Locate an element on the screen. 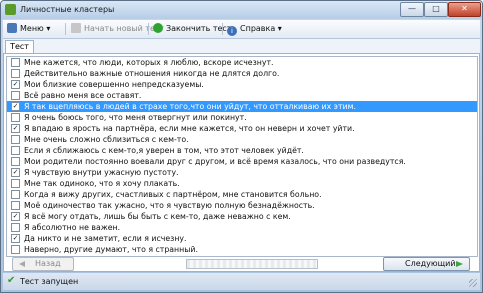 The height and width of the screenshot is (293, 483). list-item-text: Всё равно меня все оставят. is located at coordinates (83, 95).